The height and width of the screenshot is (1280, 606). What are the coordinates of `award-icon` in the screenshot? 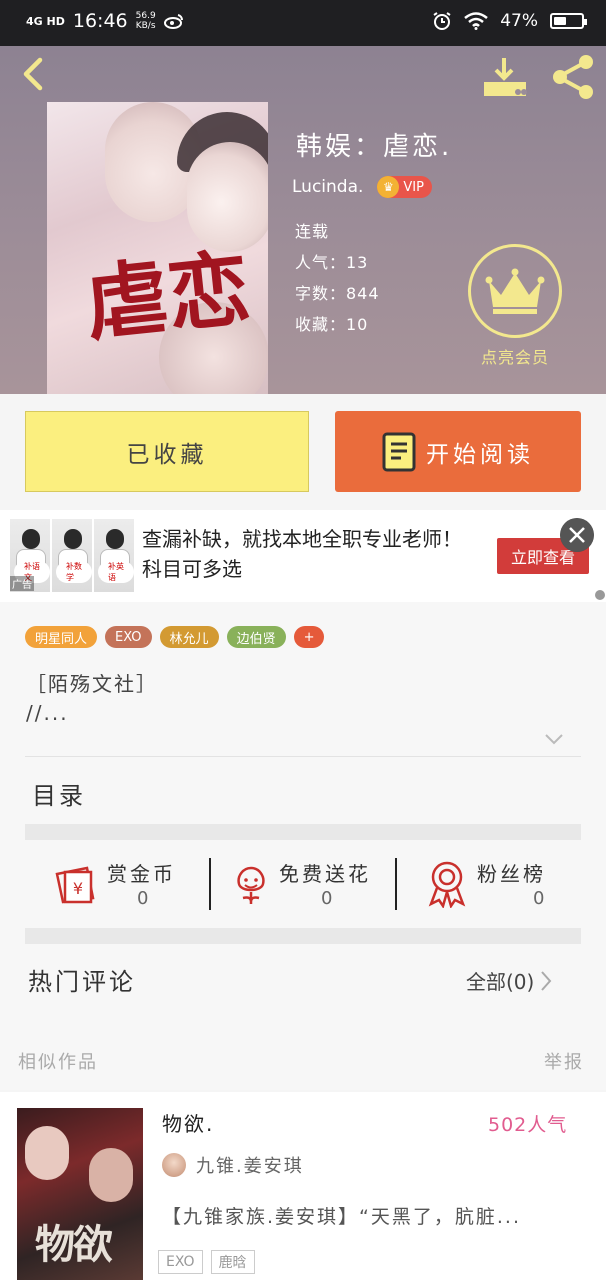 It's located at (447, 884).